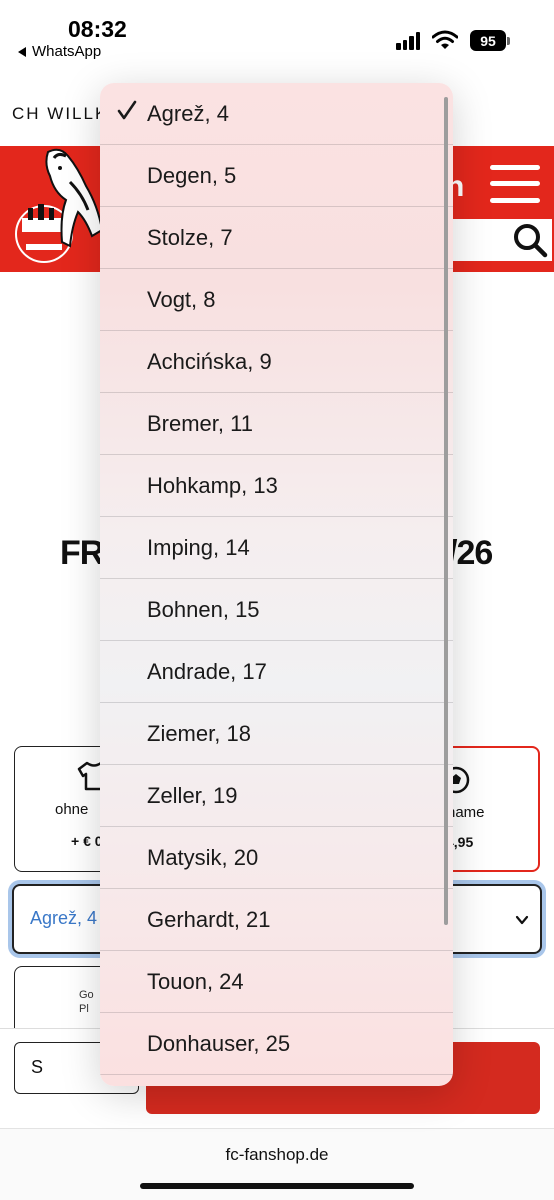 The height and width of the screenshot is (1200, 554). Describe the element at coordinates (276, 672) in the screenshot. I see `picker-option: Andrade, 17` at that location.